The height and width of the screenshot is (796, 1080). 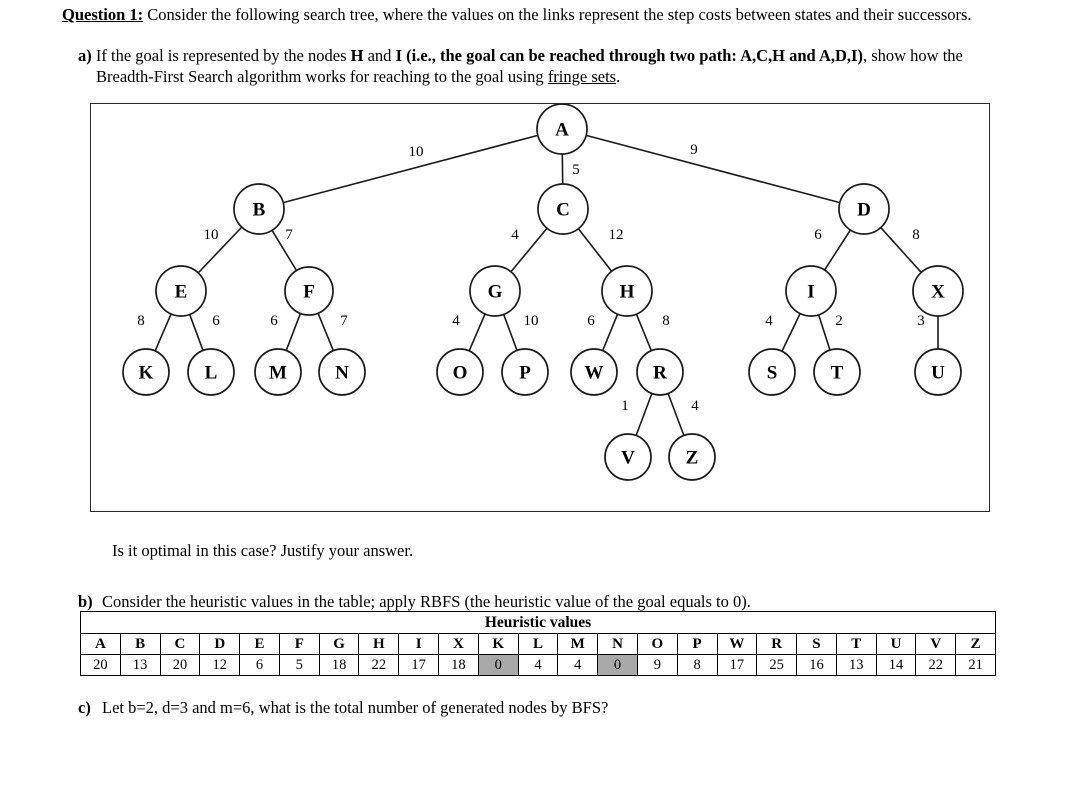 I want to click on heuristic-value-K: 0, so click(x=498, y=665).